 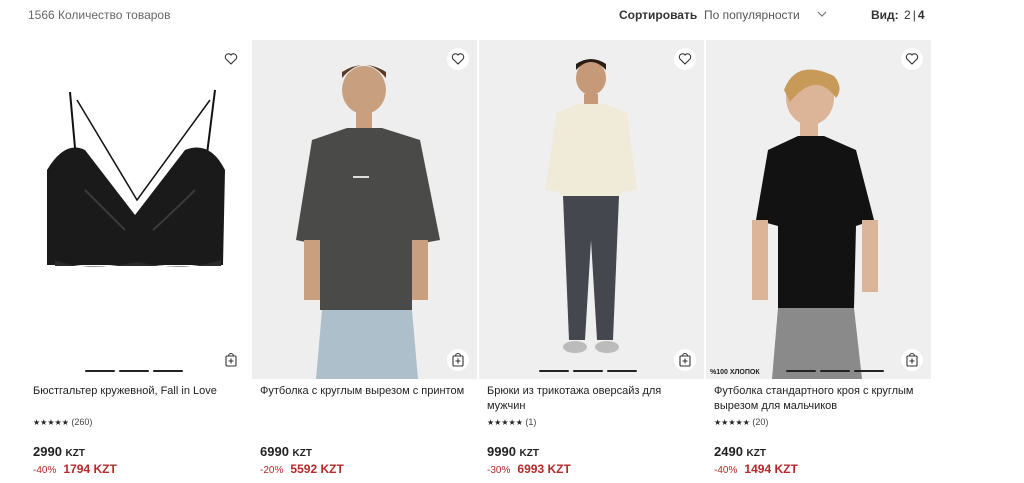 I want to click on sort-label: Сортировать, so click(x=658, y=15).